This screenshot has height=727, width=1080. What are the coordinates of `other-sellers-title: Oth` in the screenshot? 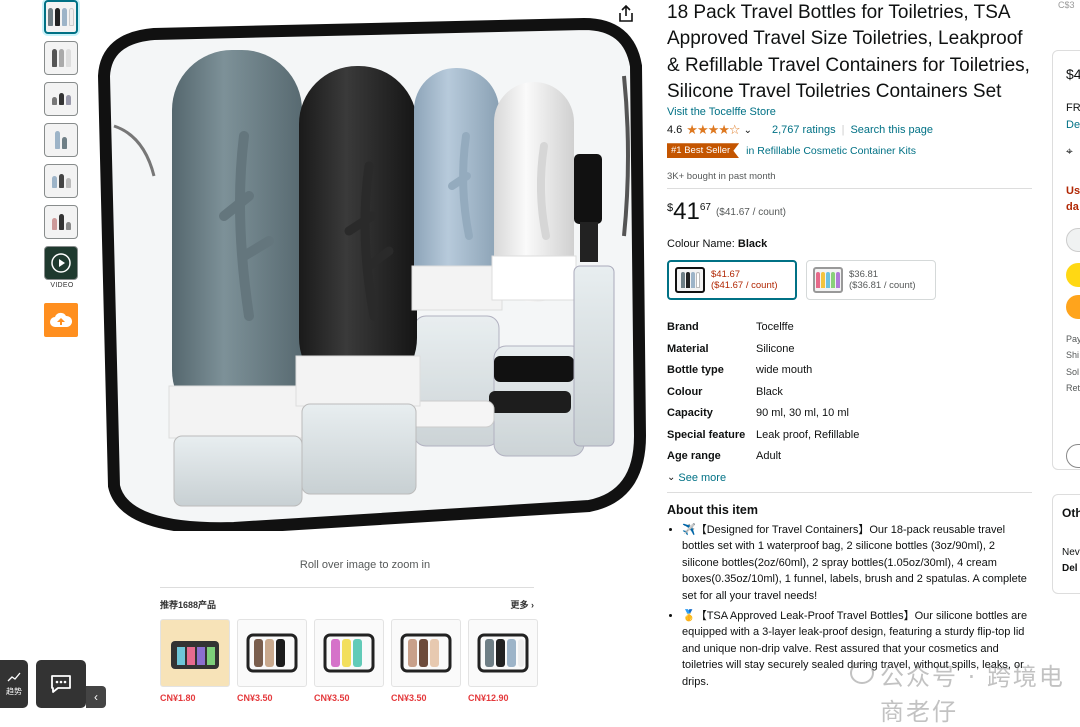 It's located at (1071, 513).